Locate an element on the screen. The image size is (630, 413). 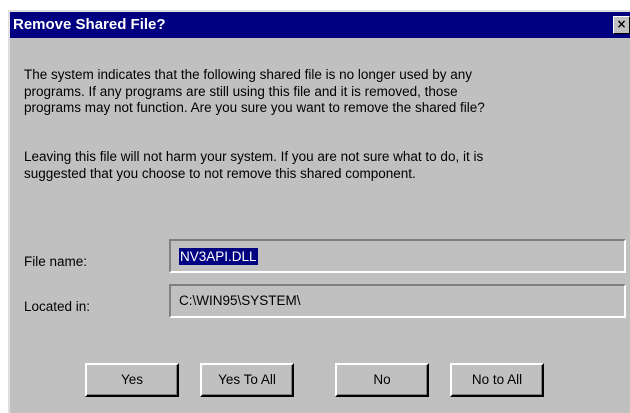
yes-button: Yes is located at coordinates (132, 380).